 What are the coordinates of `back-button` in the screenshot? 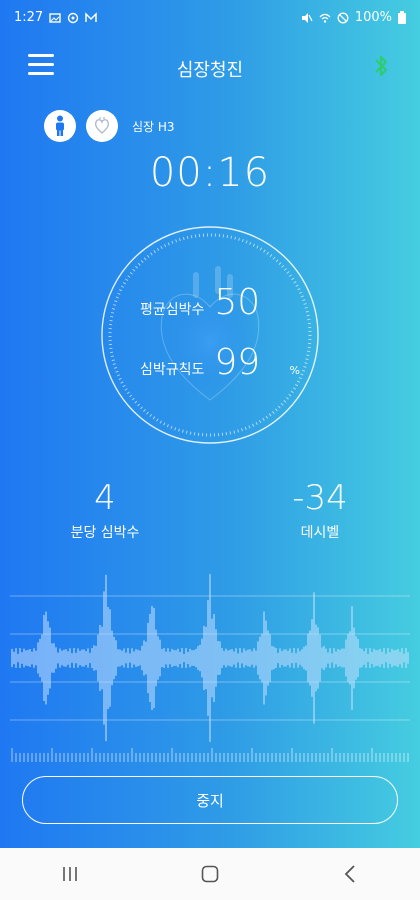 It's located at (350, 874).